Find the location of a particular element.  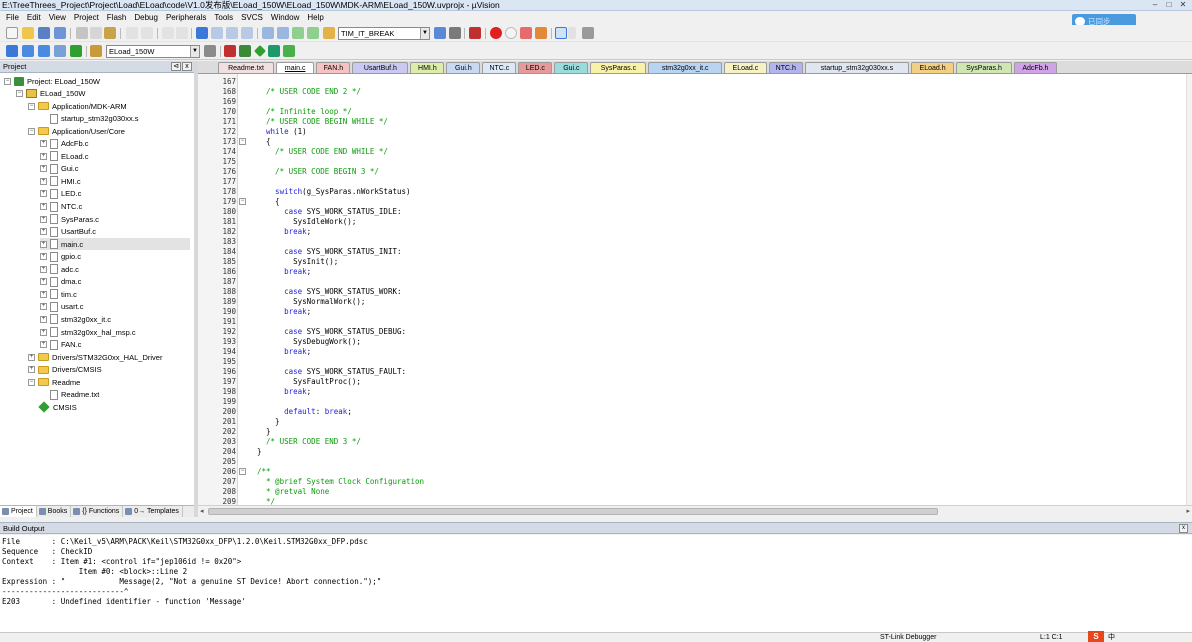

tree-item: + NTC.c is located at coordinates (115, 207).